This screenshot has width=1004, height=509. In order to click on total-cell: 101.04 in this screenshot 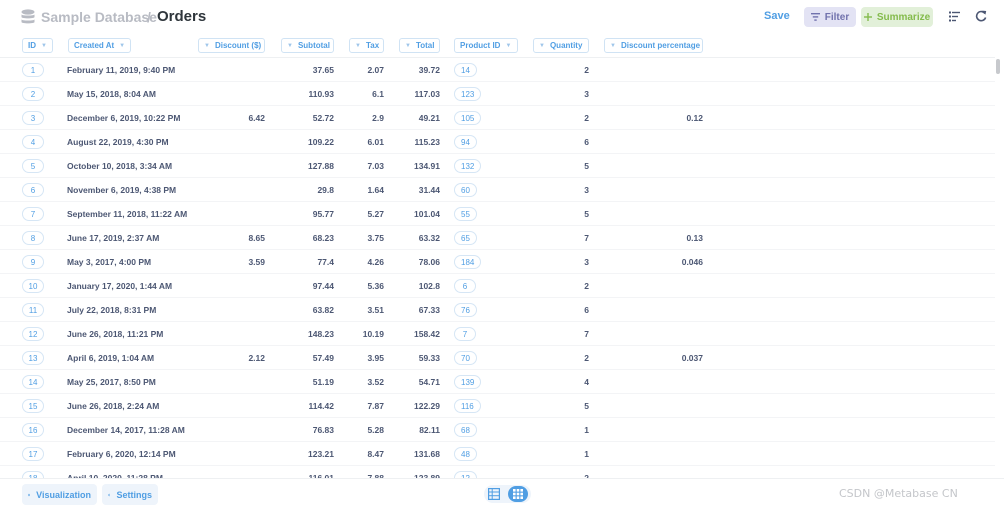, I will do `click(427, 214)`.